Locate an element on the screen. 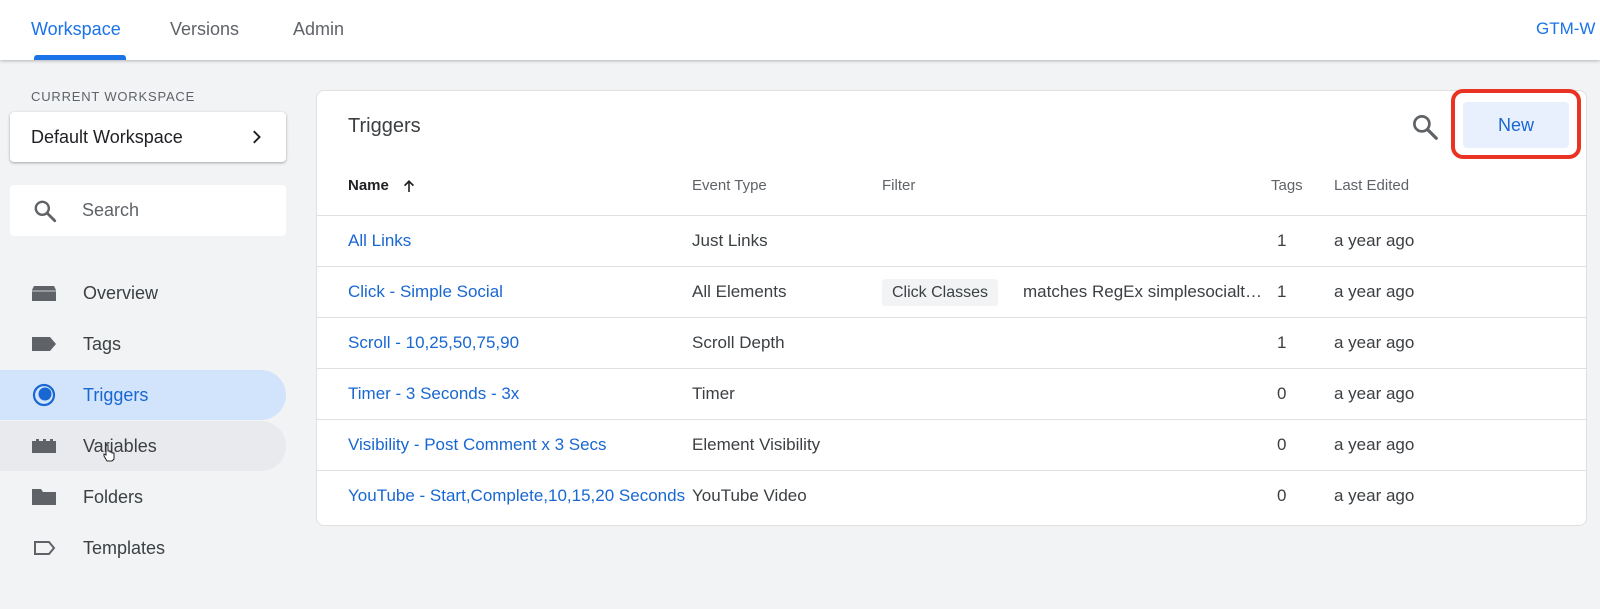 This screenshot has width=1600, height=609. tab-admin: Admin is located at coordinates (318, 30).